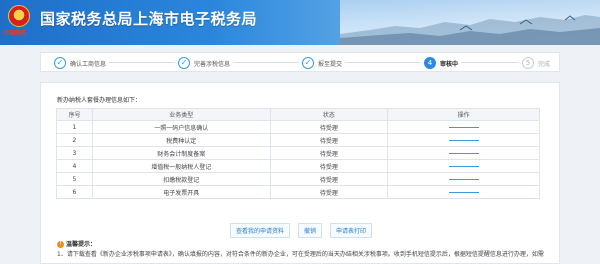 The width and height of the screenshot is (600, 264). I want to click on row-index: 6, so click(74, 192).